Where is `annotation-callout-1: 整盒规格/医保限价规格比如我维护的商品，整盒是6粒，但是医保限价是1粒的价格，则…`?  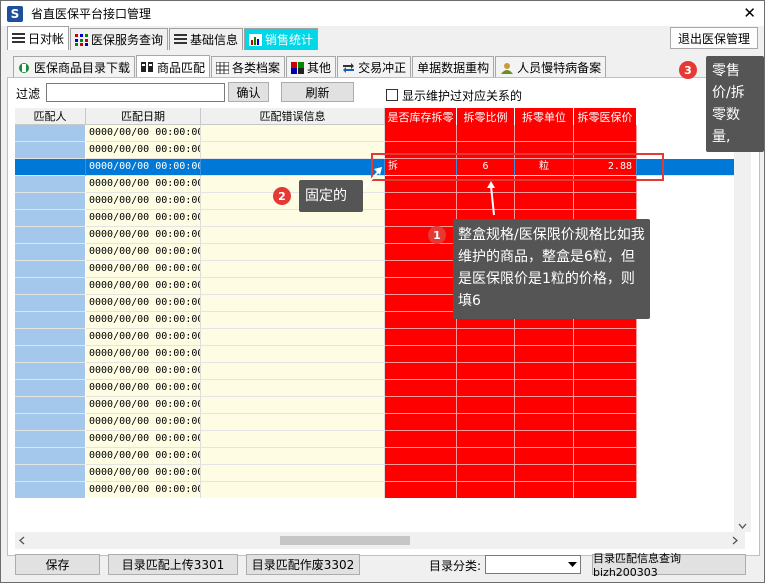
annotation-callout-1: 整盒规格/医保限价规格比如我维护的商品，整盒是6粒，但是医保限价是1粒的价格，则… is located at coordinates (551, 269).